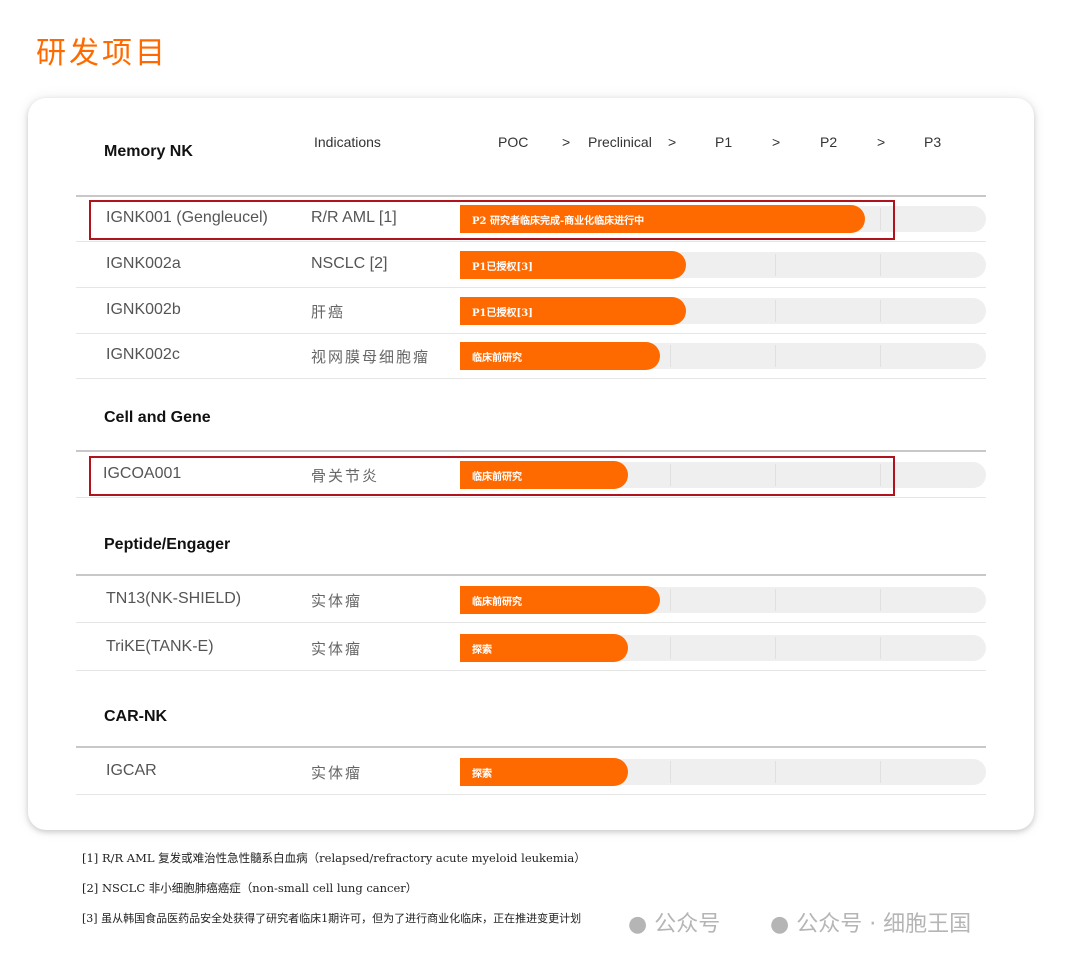 The image size is (1080, 966). I want to click on watermark-1: ● 公众号, so click(674, 922).